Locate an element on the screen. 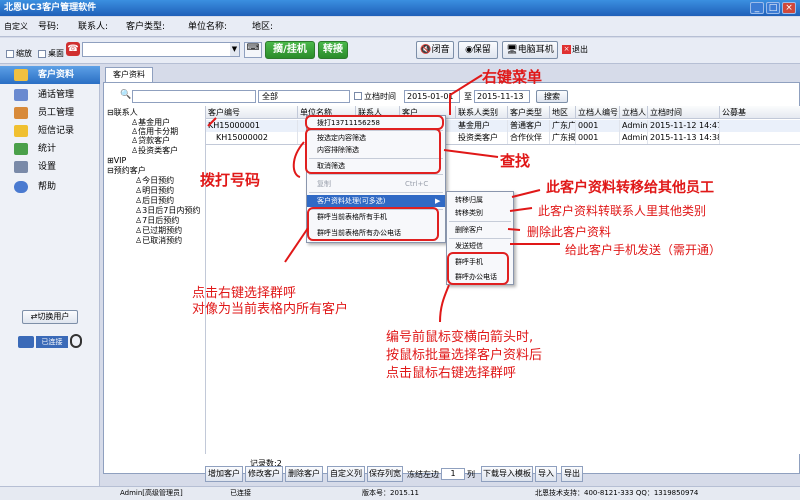  annotation-group-call-2: 对像为当前表格内所有客户 is located at coordinates (270, 309).